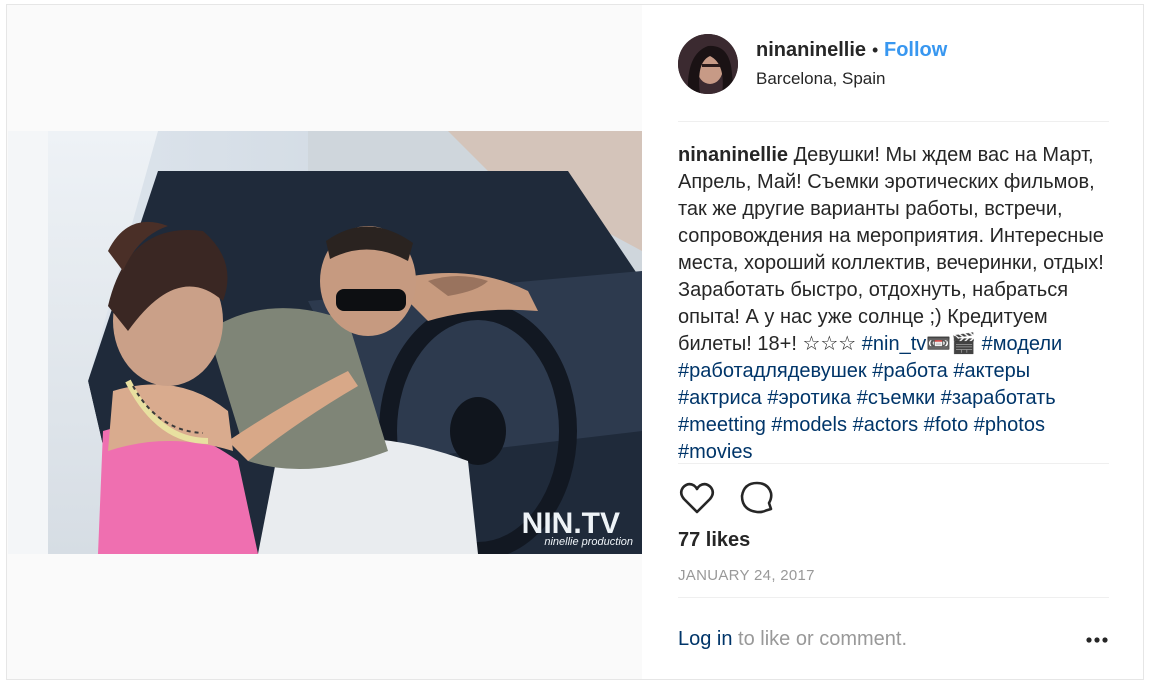 The height and width of the screenshot is (686, 1149). Describe the element at coordinates (893, 597) in the screenshot. I see `footer-divider` at that location.